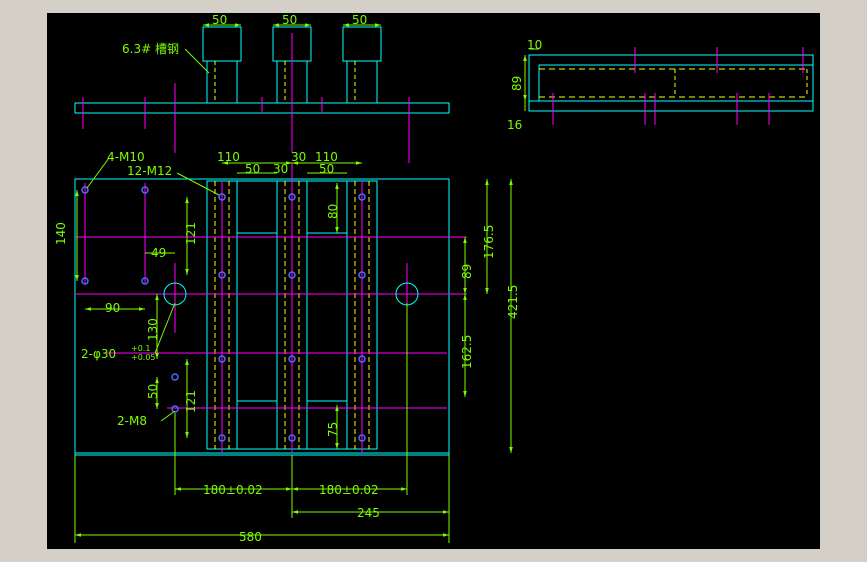  Describe the element at coordinates (282, 48) in the screenshot. I see `top-view-dims` at that location.